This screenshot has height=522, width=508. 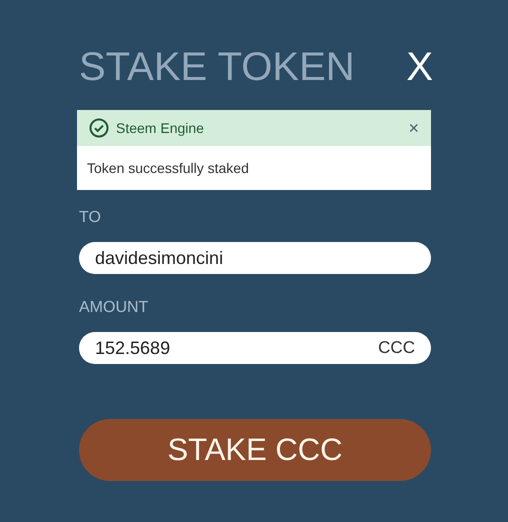 What do you see at coordinates (255, 348) in the screenshot?
I see `input-field: 152.5689 CCC` at bounding box center [255, 348].